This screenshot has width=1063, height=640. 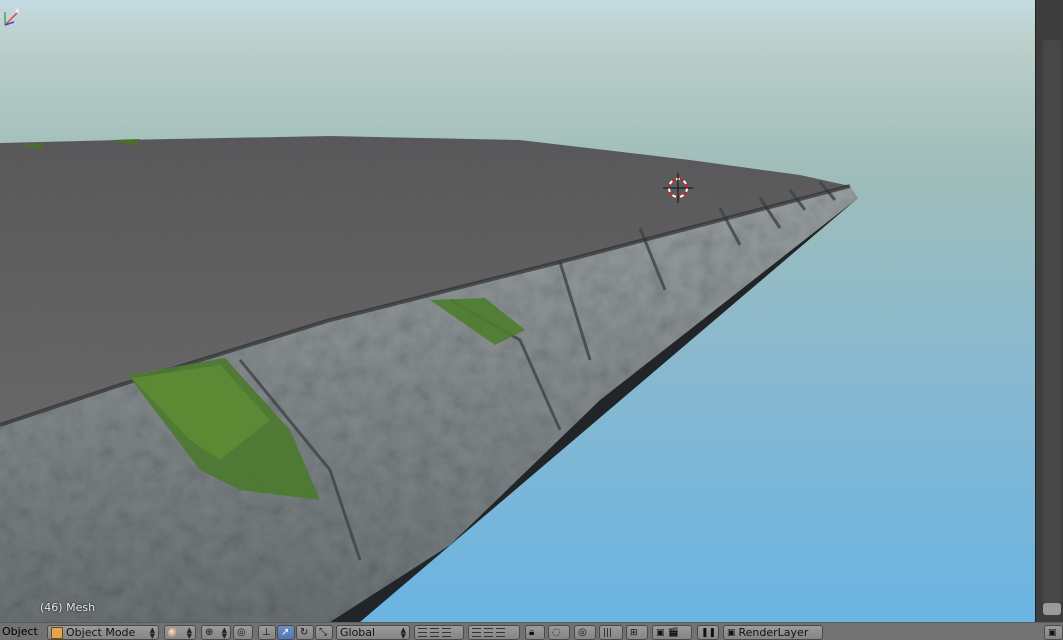 I want to click on snap-align-button: ⊞, so click(x=637, y=632).